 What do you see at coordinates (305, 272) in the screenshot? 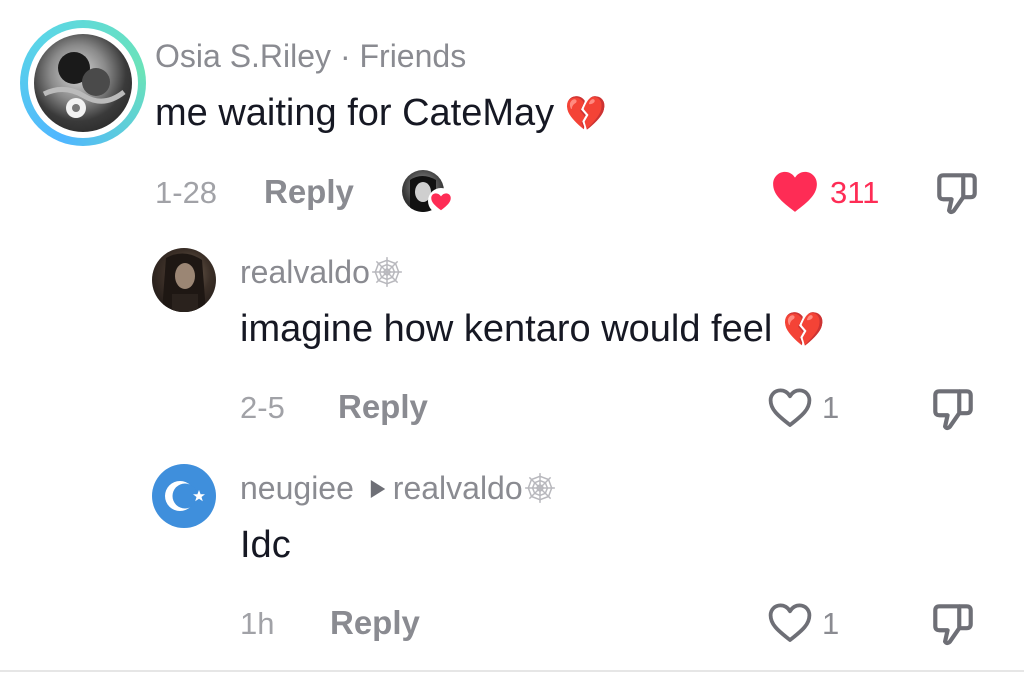
I see `username: realvaldo` at bounding box center [305, 272].